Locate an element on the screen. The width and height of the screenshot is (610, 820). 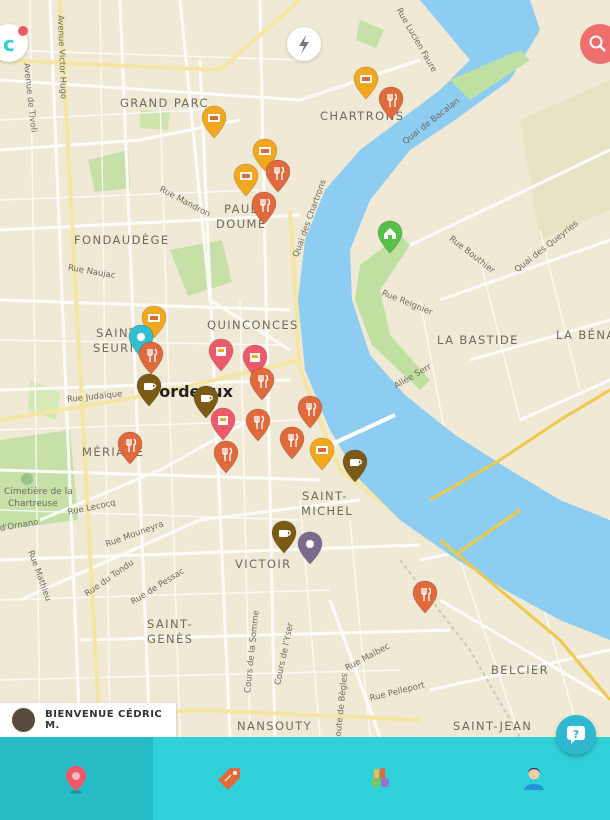
flash-button is located at coordinates (304, 44).